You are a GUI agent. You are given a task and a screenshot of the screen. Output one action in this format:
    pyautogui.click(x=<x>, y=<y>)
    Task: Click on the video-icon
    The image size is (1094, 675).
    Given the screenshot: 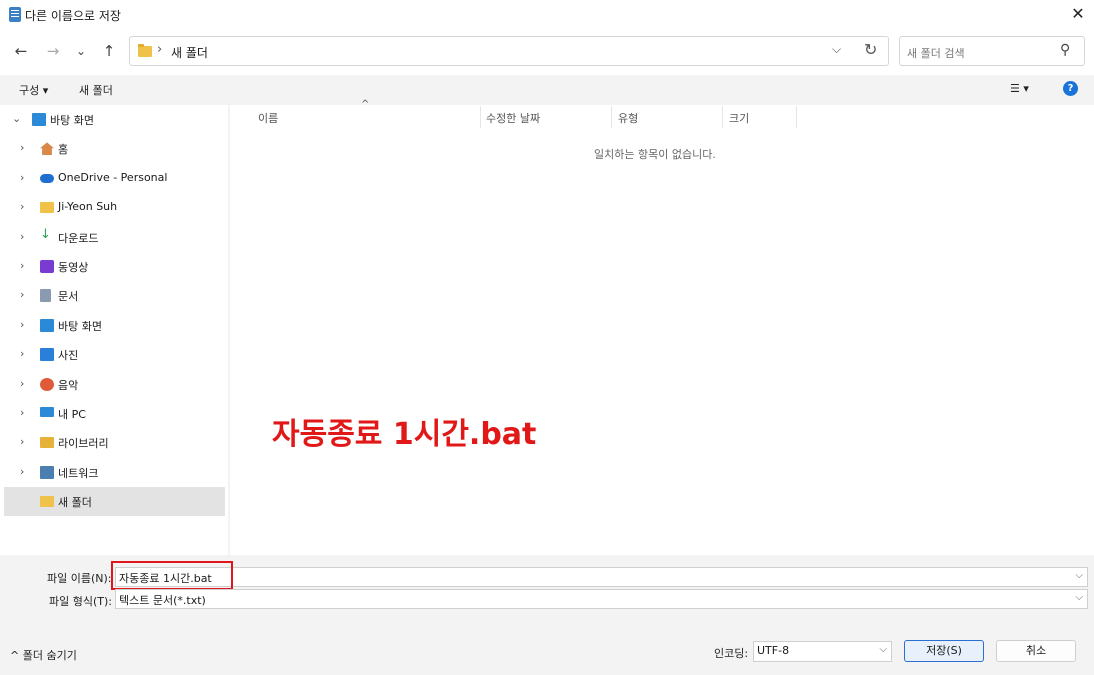 What is the action you would take?
    pyautogui.click(x=47, y=266)
    